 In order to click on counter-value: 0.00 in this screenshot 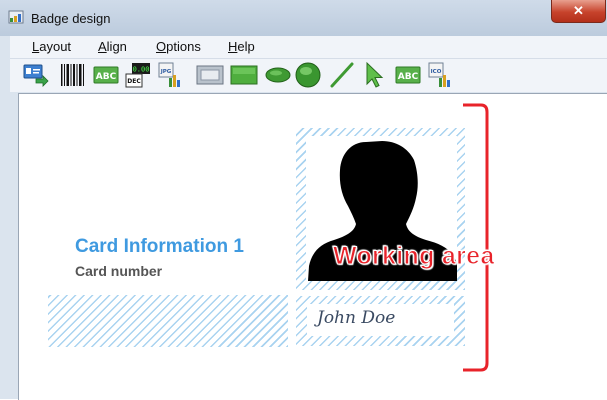, I will do `click(141, 70)`.